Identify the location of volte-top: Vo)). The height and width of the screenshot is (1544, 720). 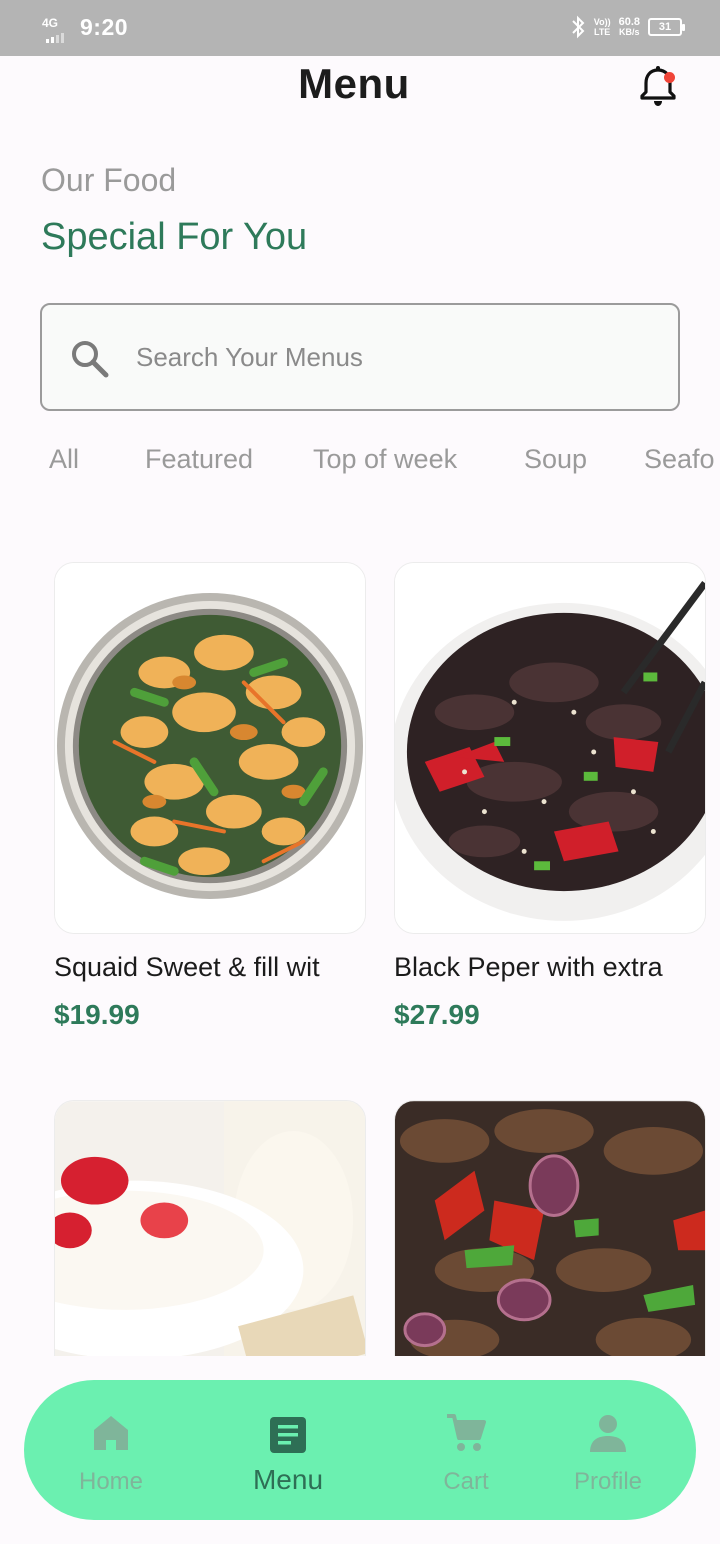
(602, 22).